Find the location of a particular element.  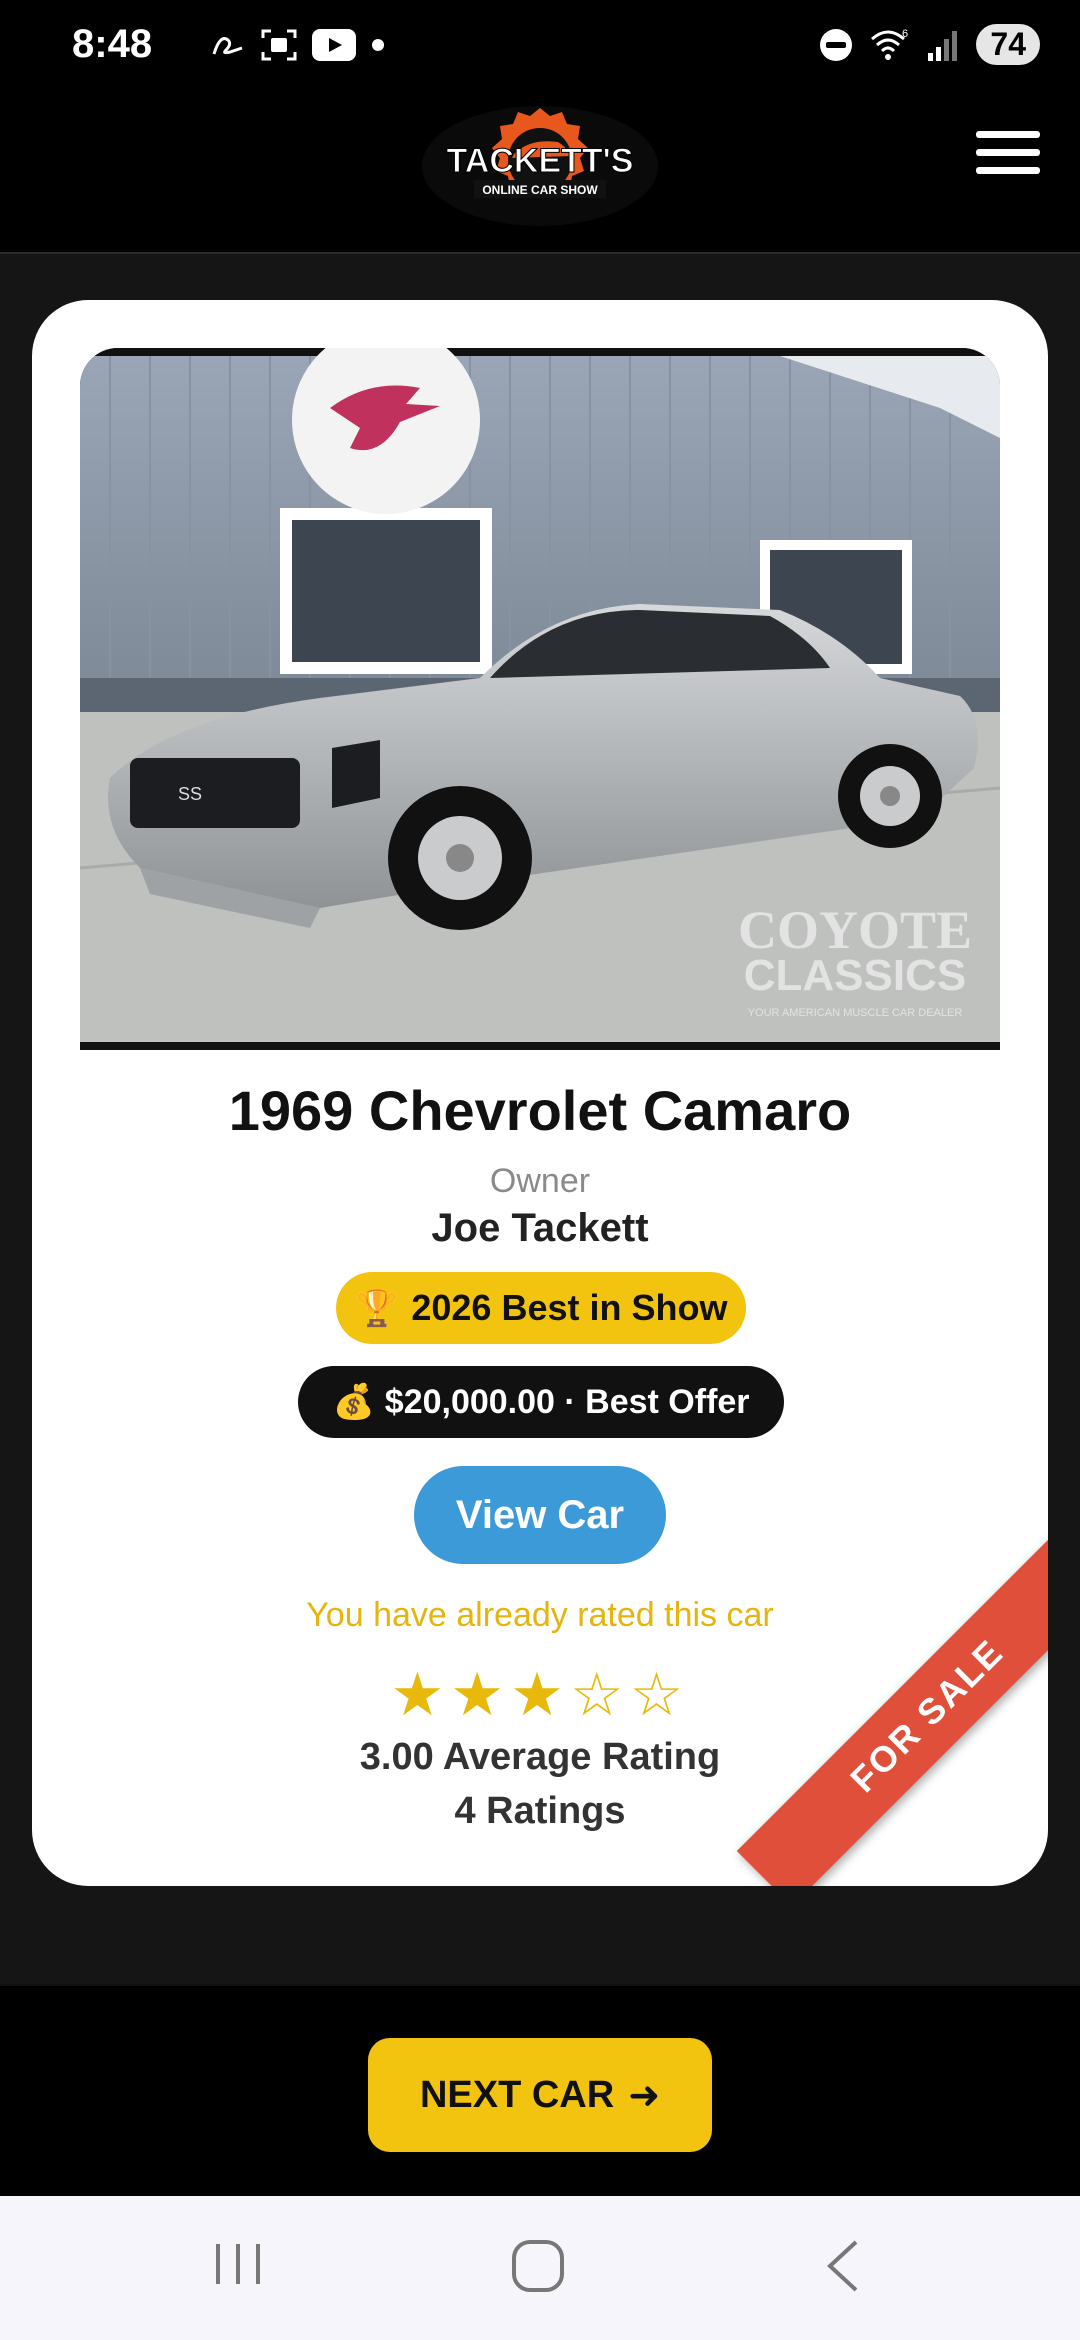

back-icon is located at coordinates (844, 2266).